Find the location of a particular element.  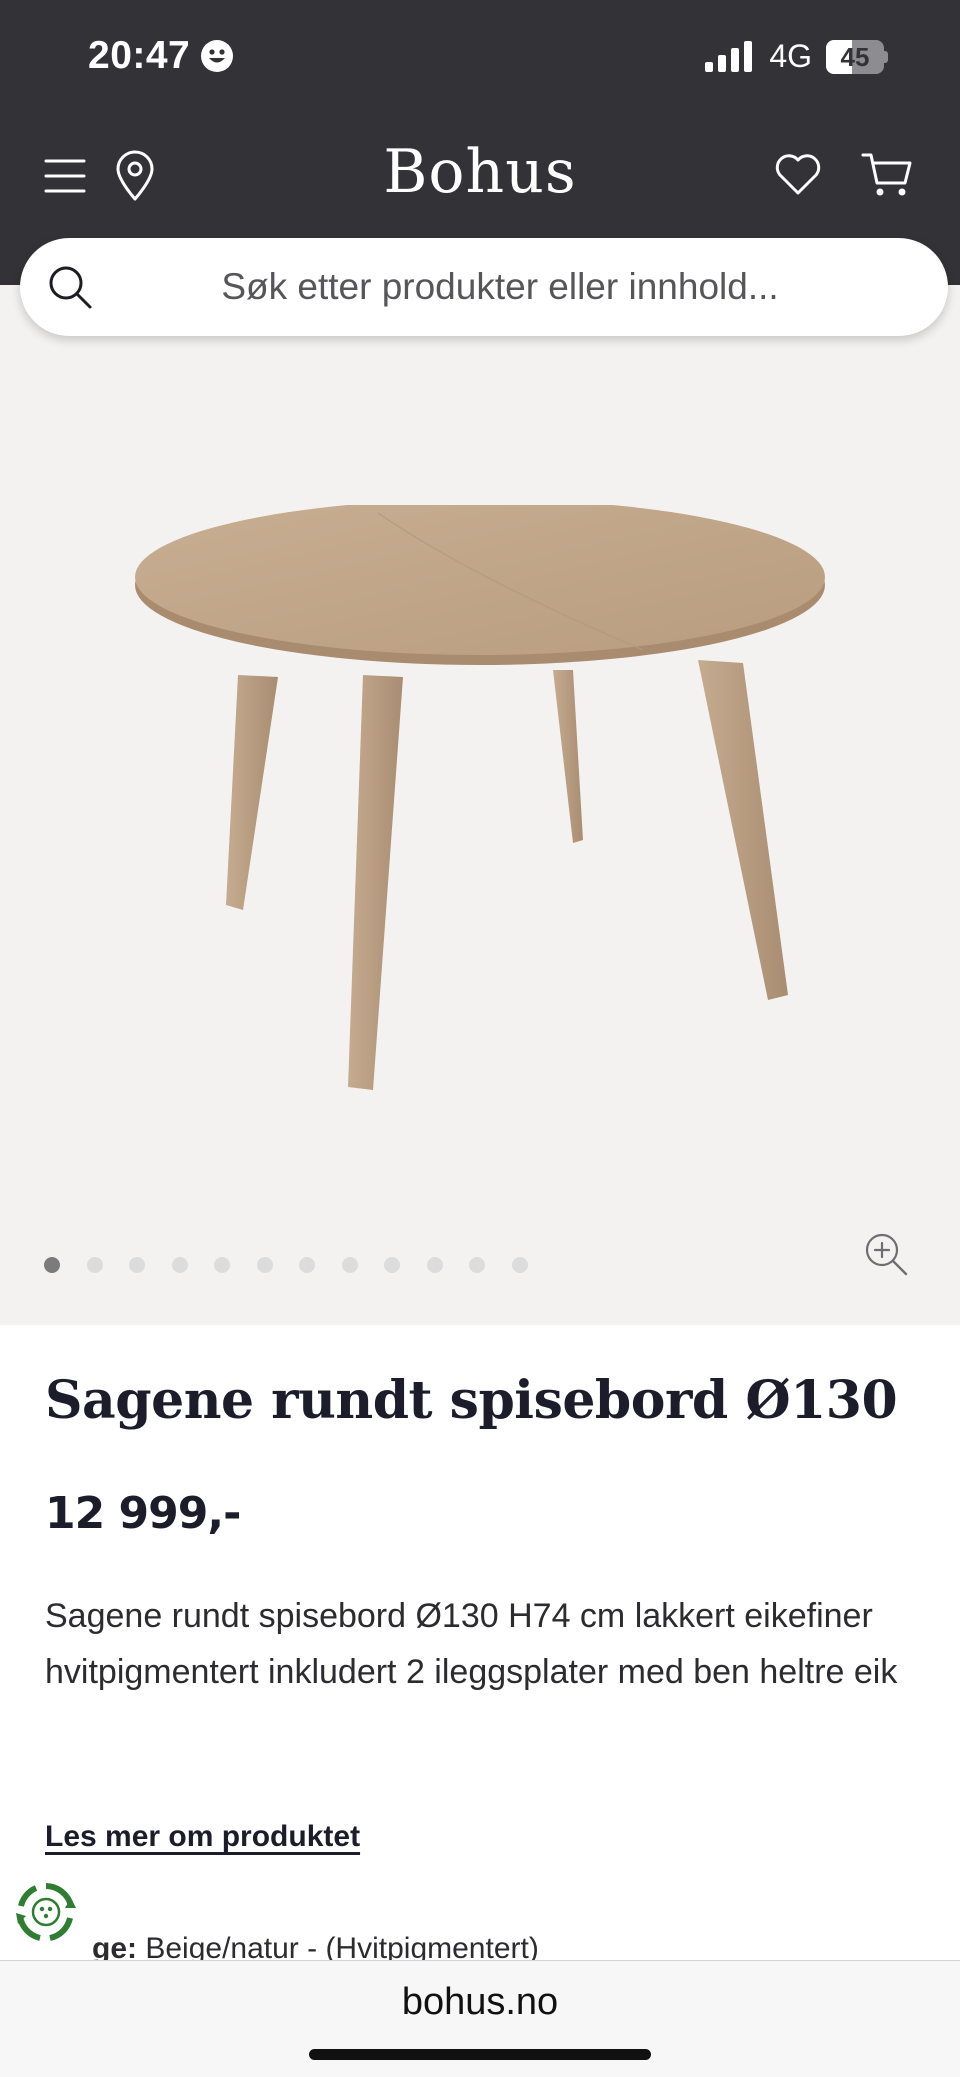

browser-url: bohus.no is located at coordinates (480, 2002).